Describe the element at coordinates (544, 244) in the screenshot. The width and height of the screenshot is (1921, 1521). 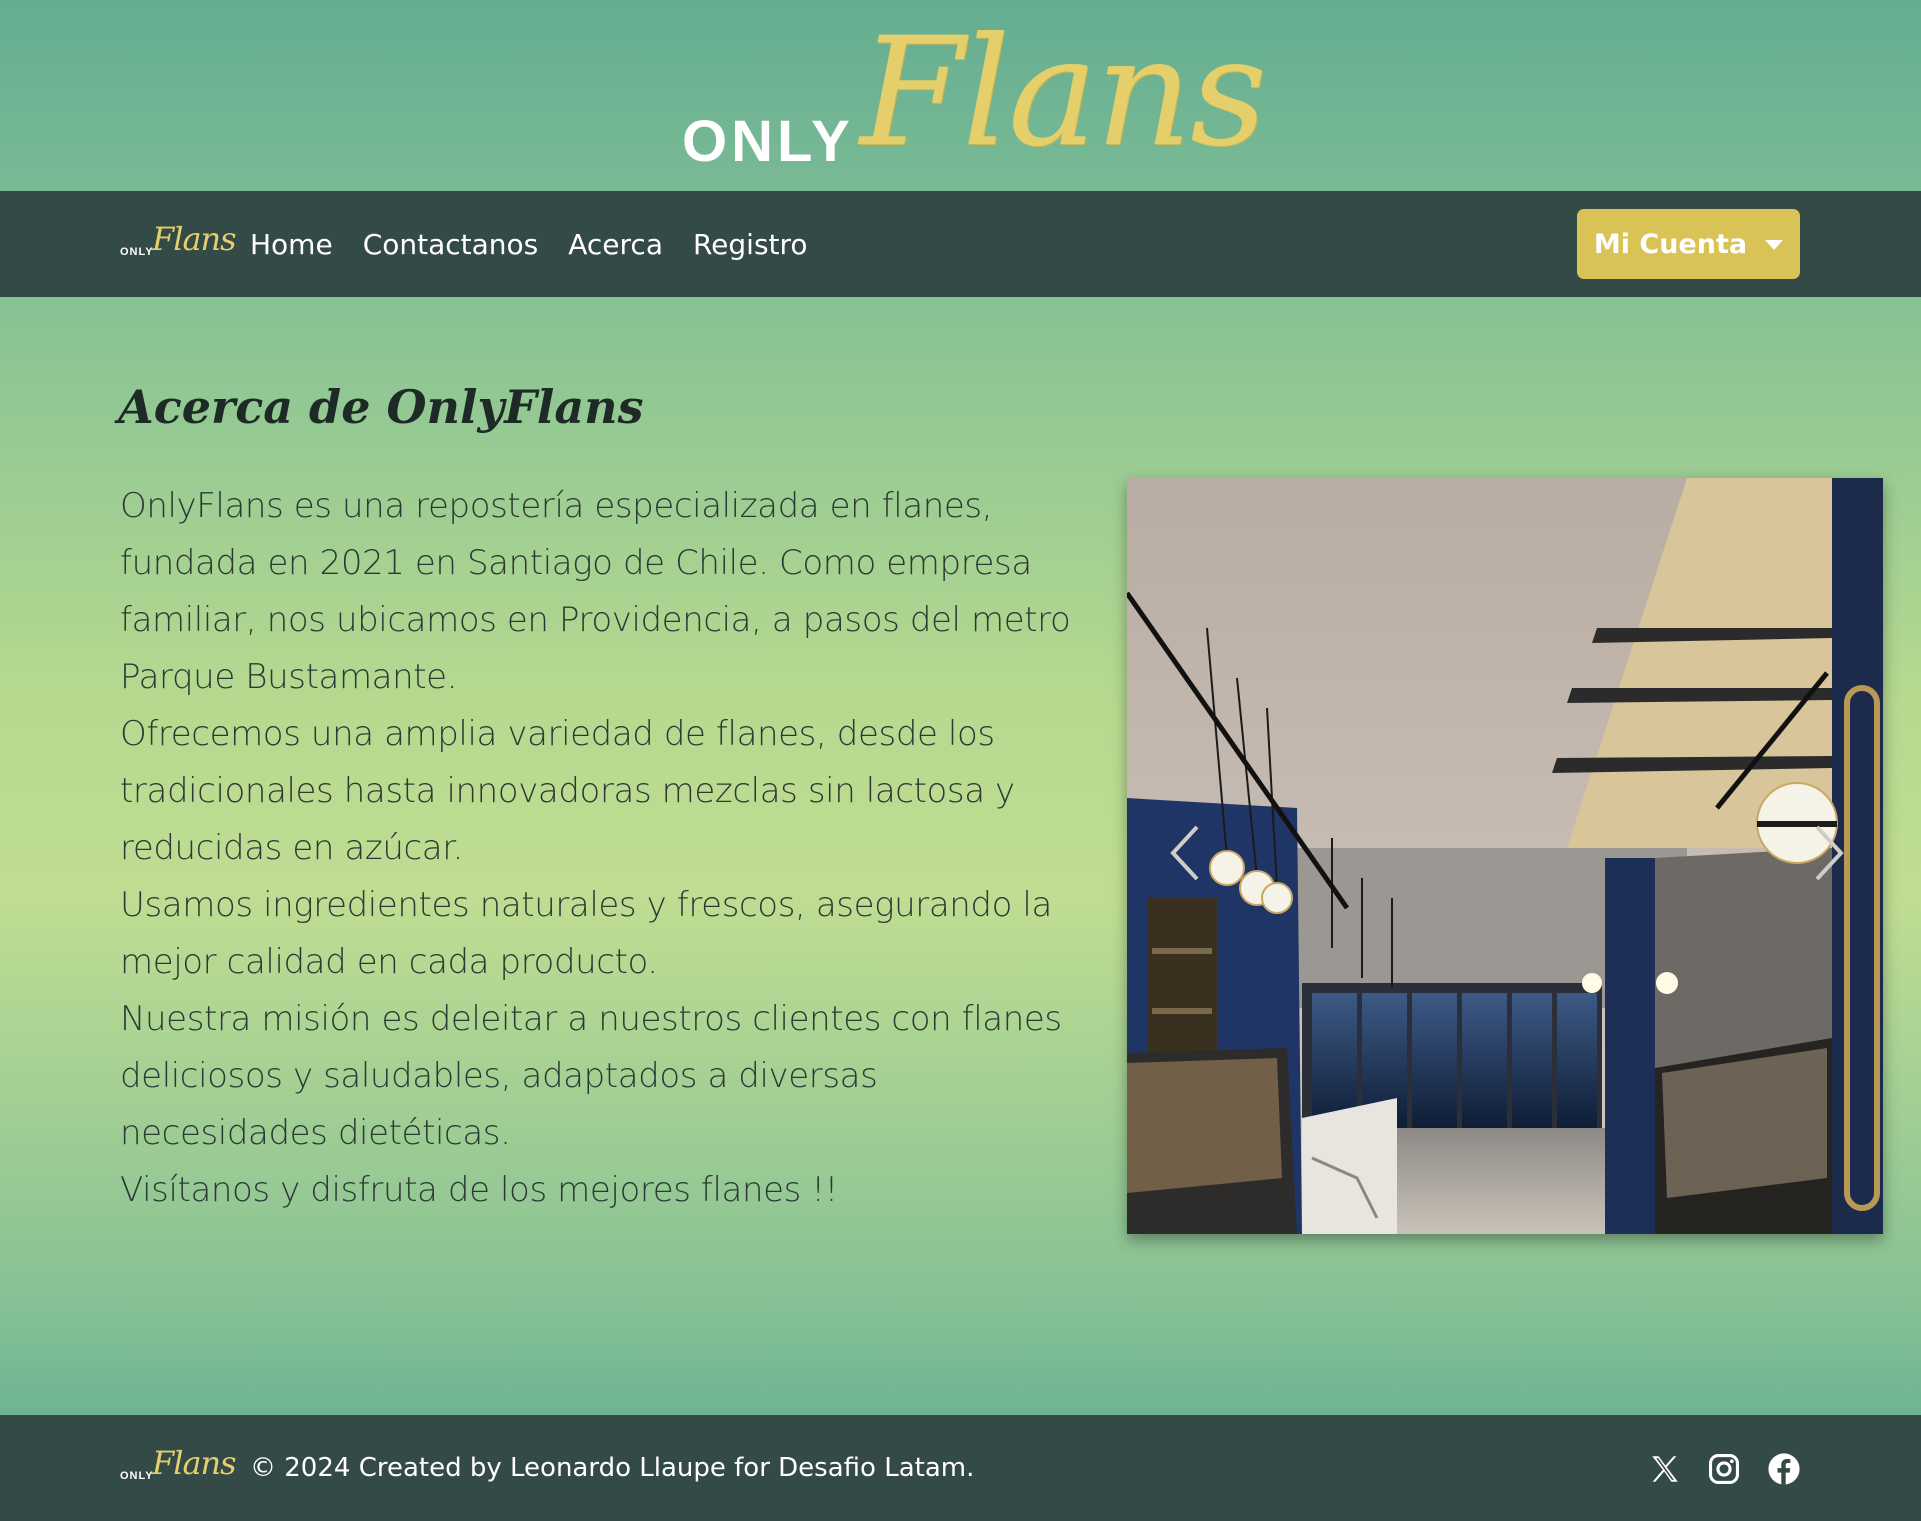
I see `nav-links: Home Contactanos Acerca Registro` at that location.